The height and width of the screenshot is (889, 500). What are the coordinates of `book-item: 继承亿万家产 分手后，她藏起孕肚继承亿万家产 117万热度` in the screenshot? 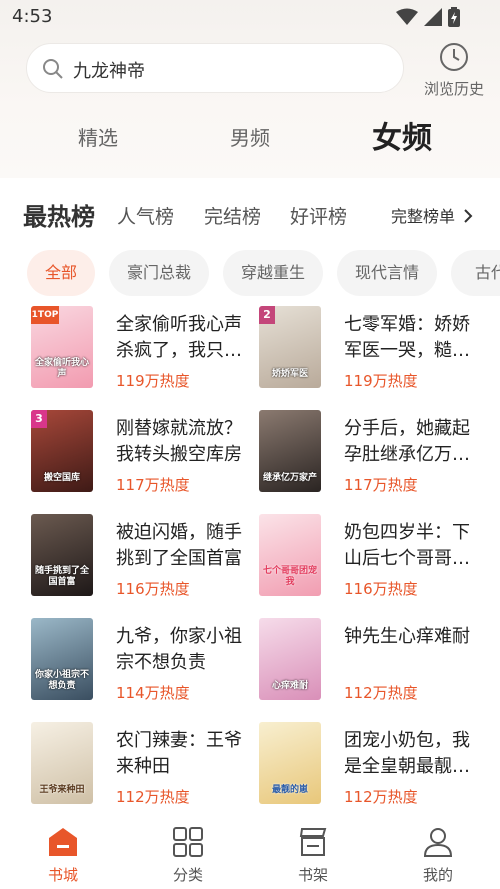 It's located at (374, 455).